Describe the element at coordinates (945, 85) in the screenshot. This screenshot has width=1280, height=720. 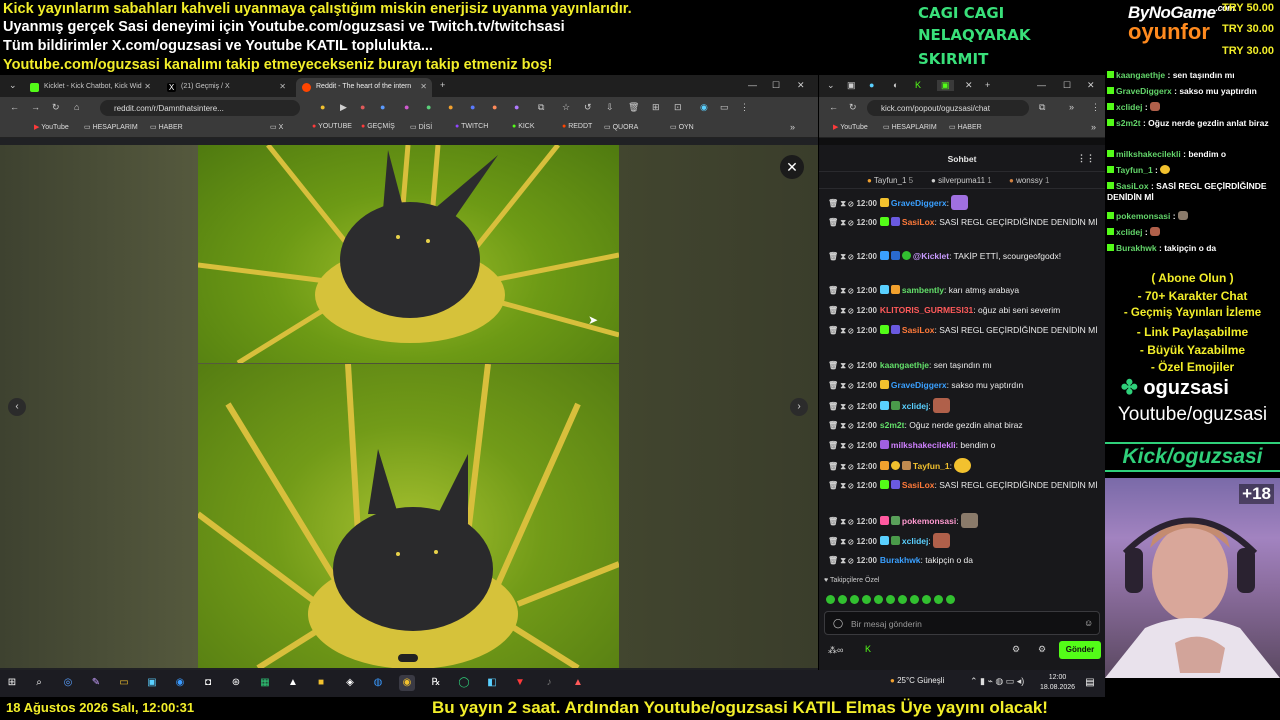
I see `active-tab: ▣` at that location.